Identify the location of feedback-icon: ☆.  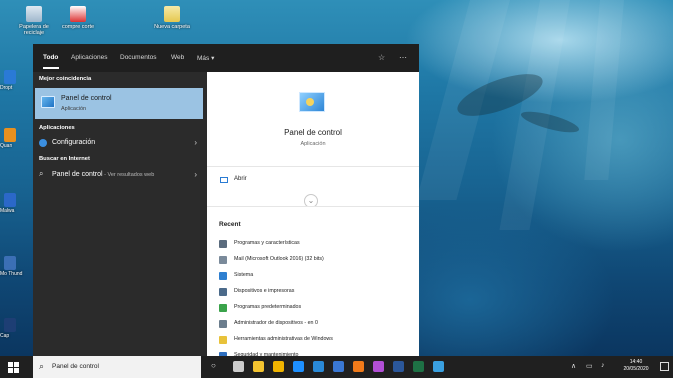
(381, 57).